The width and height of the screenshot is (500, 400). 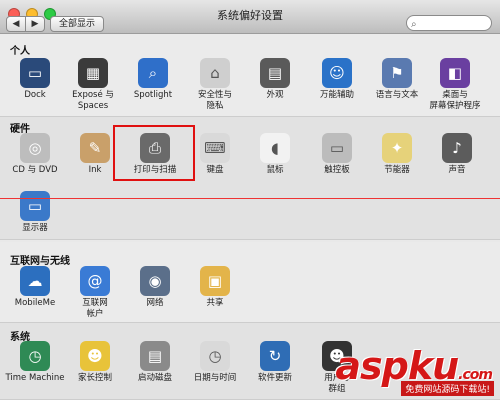 I want to click on desktop-icon: ◧, so click(x=455, y=73).